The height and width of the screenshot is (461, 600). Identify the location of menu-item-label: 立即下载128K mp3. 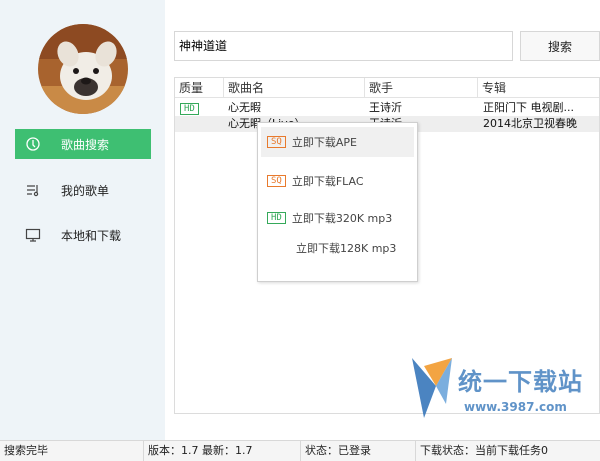
(346, 248).